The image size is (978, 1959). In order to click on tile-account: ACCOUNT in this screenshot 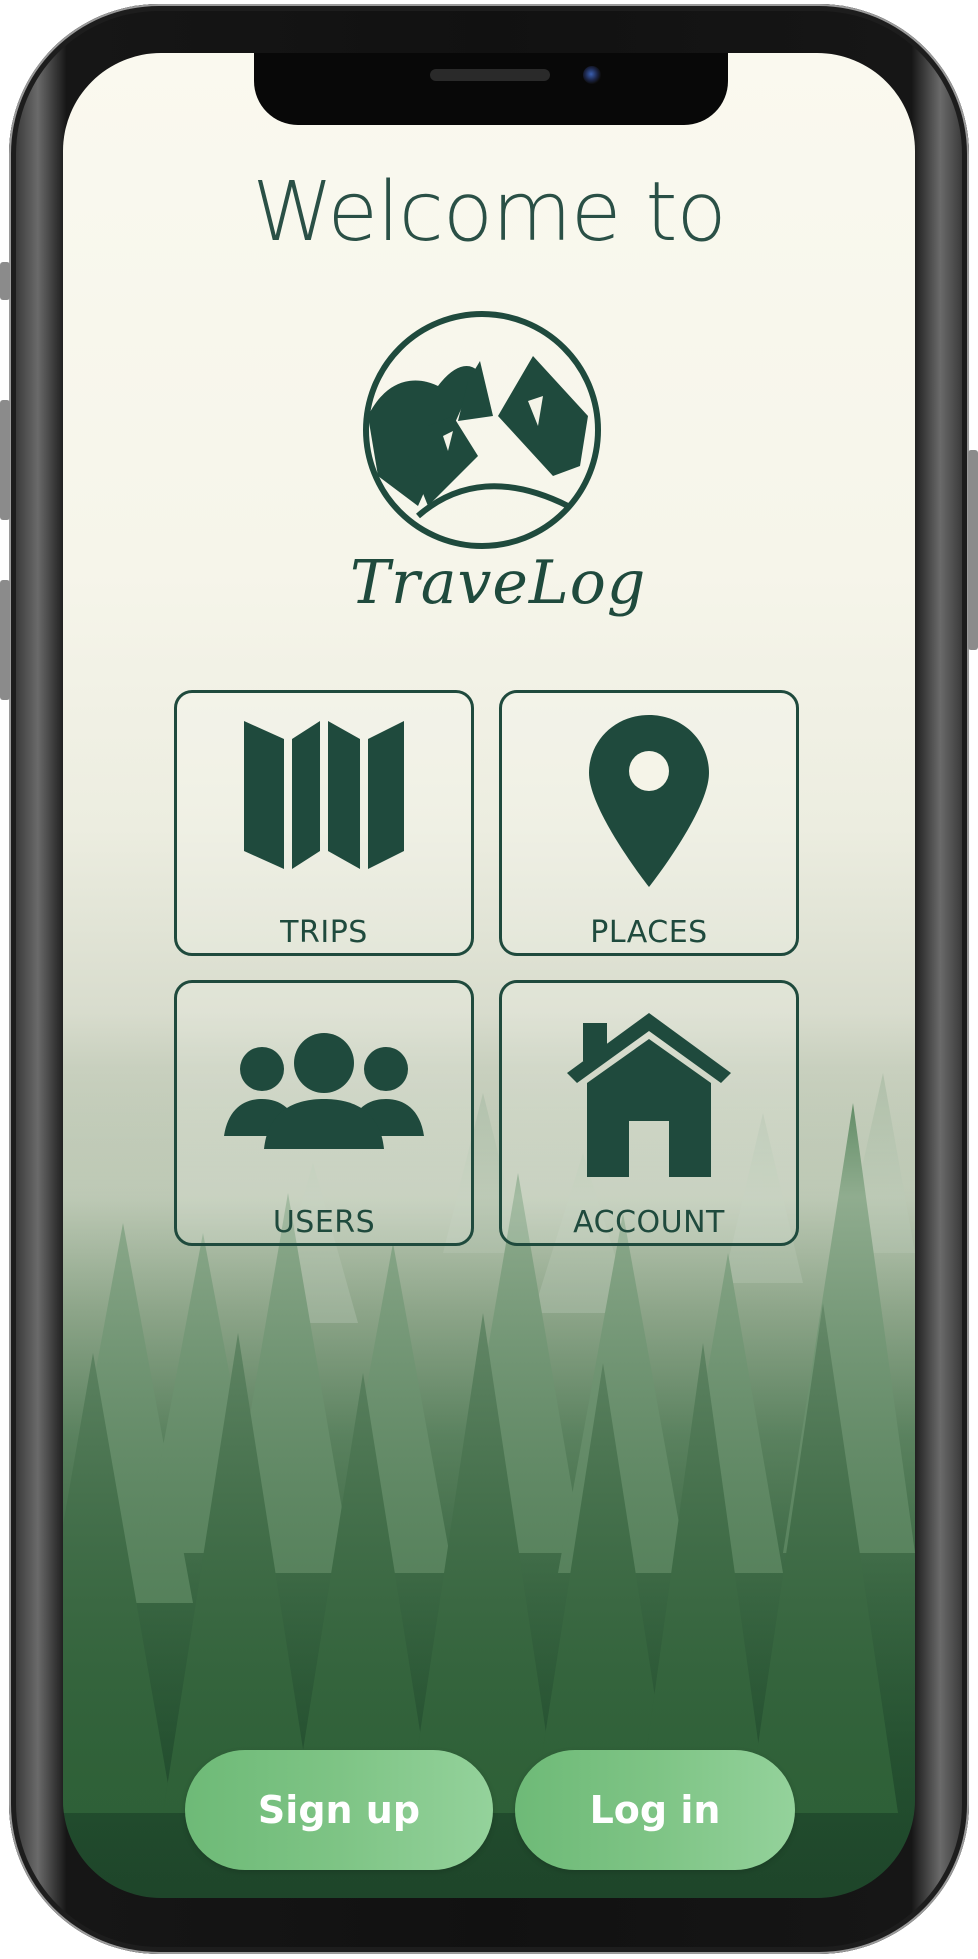, I will do `click(649, 1113)`.